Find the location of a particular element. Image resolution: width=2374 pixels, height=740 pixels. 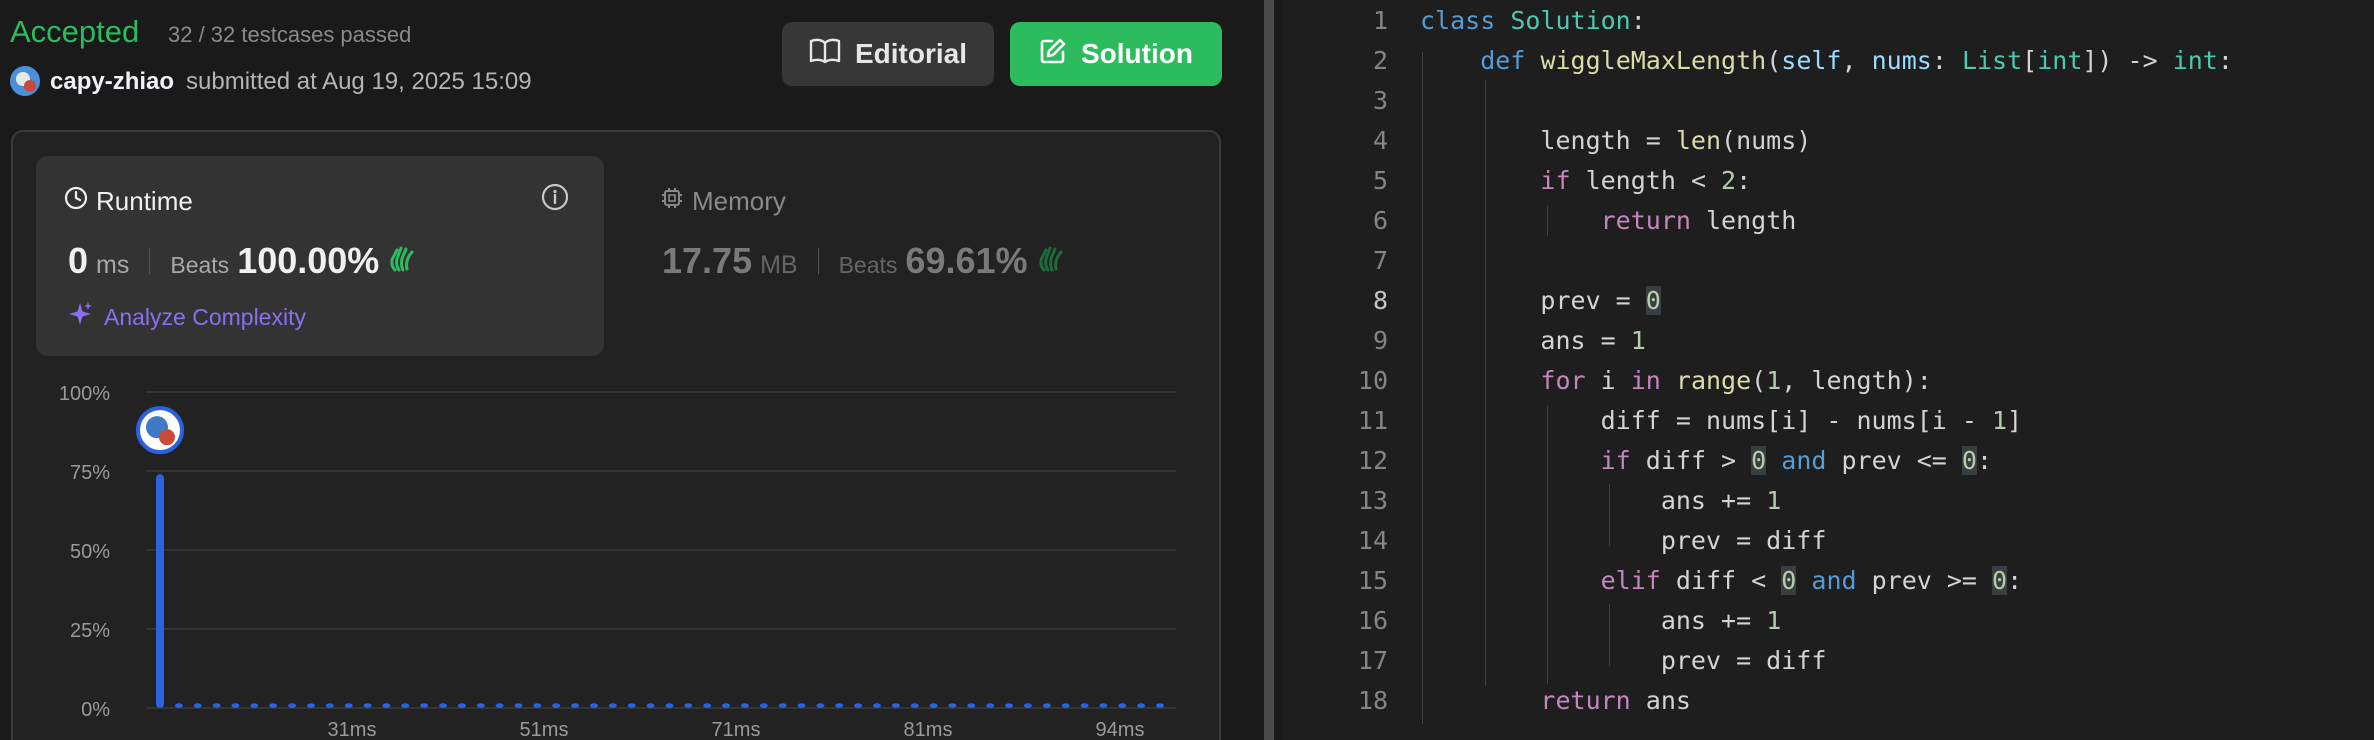

solution-label: Solution is located at coordinates (1137, 53).